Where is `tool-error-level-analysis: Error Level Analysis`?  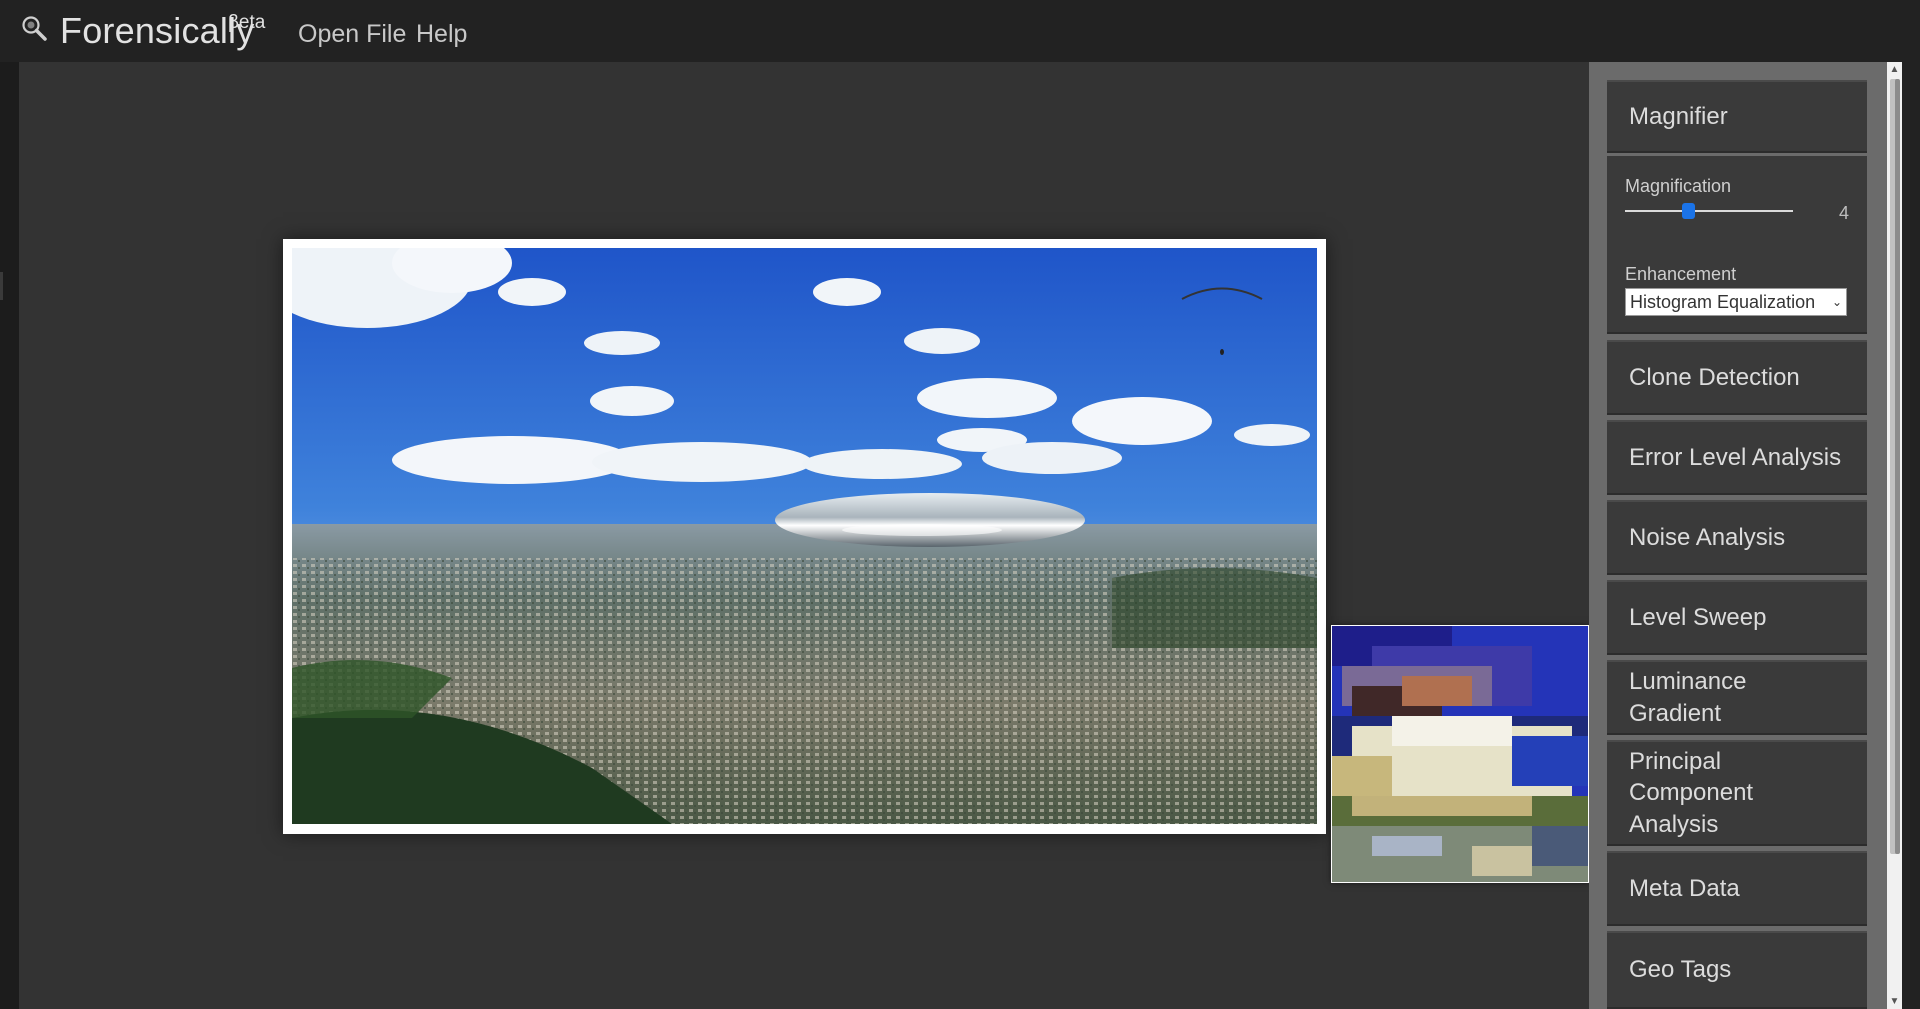 tool-error-level-analysis: Error Level Analysis is located at coordinates (1737, 457).